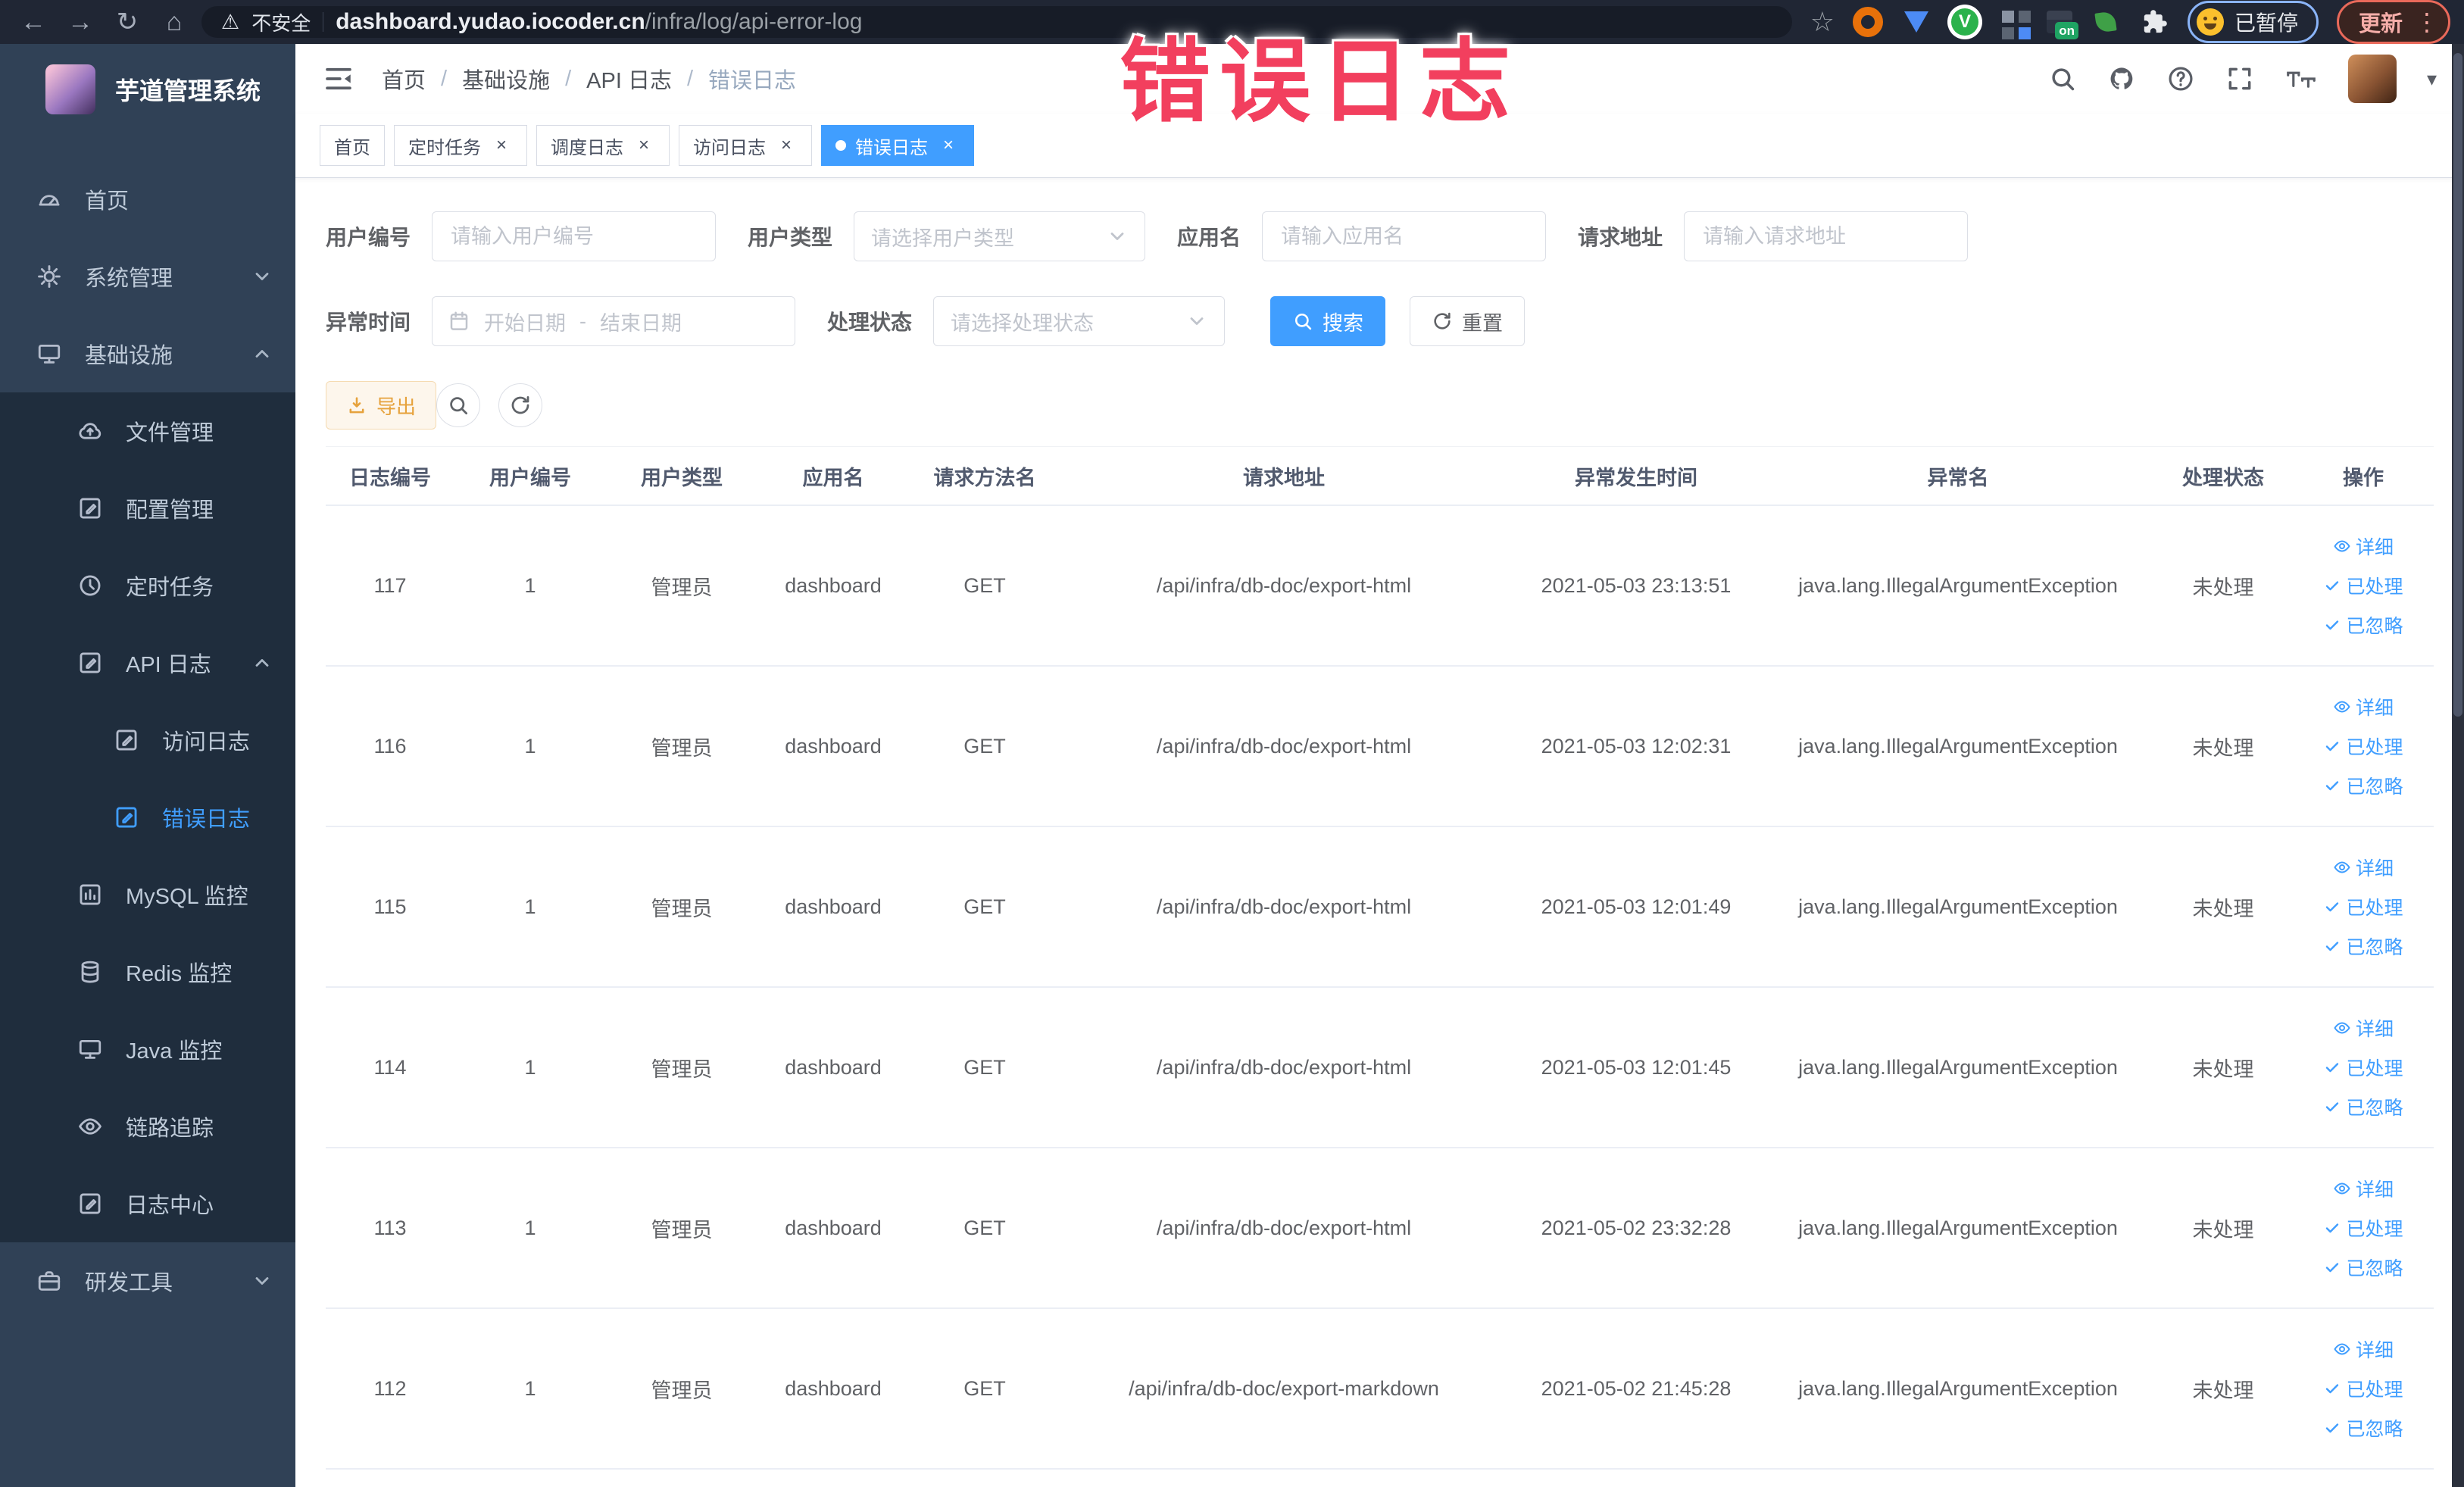  Describe the element at coordinates (1404, 236) in the screenshot. I see `app-name-input` at that location.